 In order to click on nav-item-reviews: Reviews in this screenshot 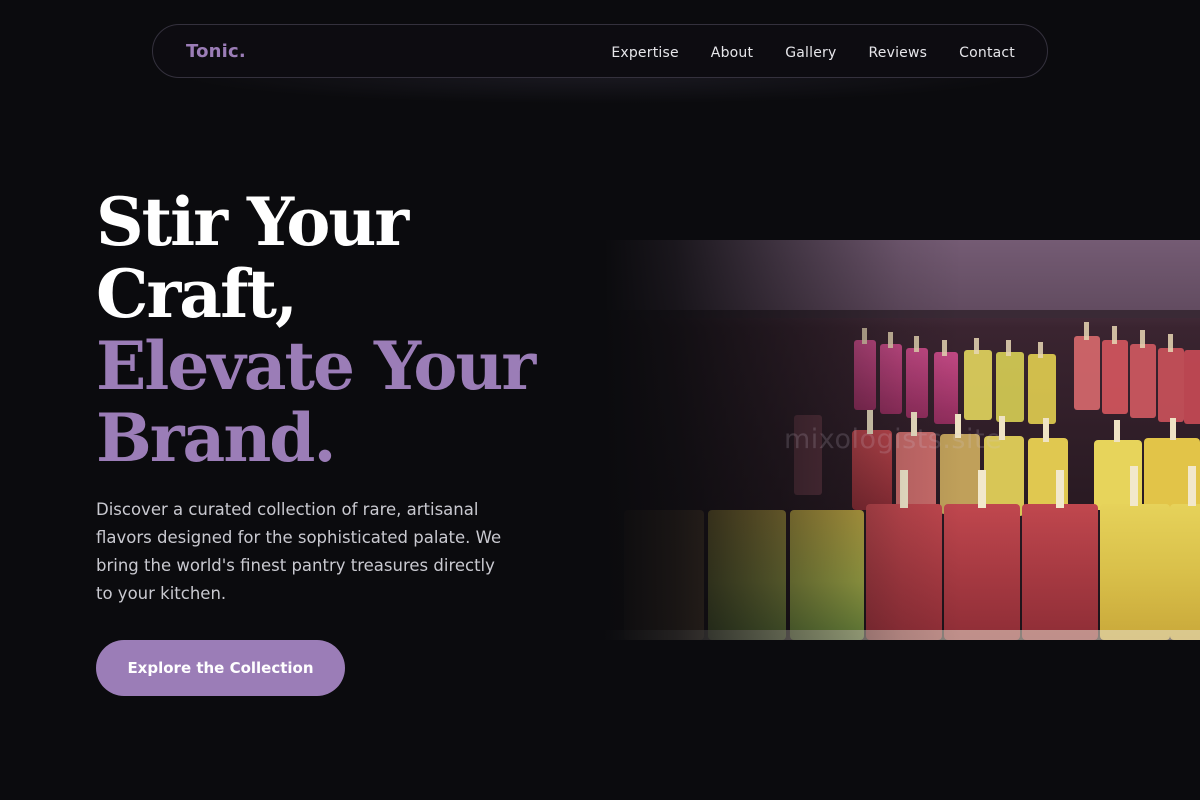, I will do `click(897, 51)`.